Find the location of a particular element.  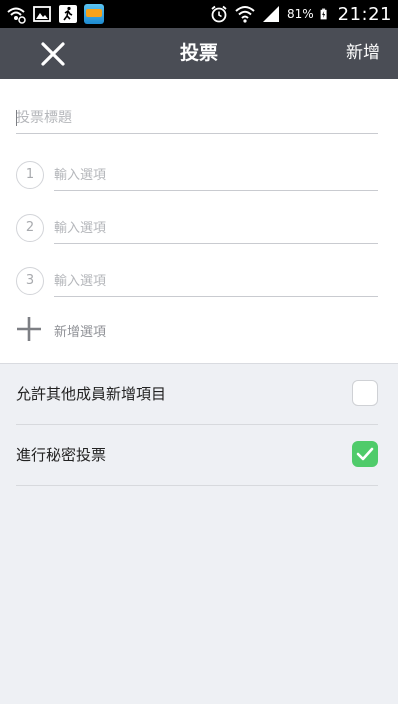

alarm-icon is located at coordinates (219, 14).